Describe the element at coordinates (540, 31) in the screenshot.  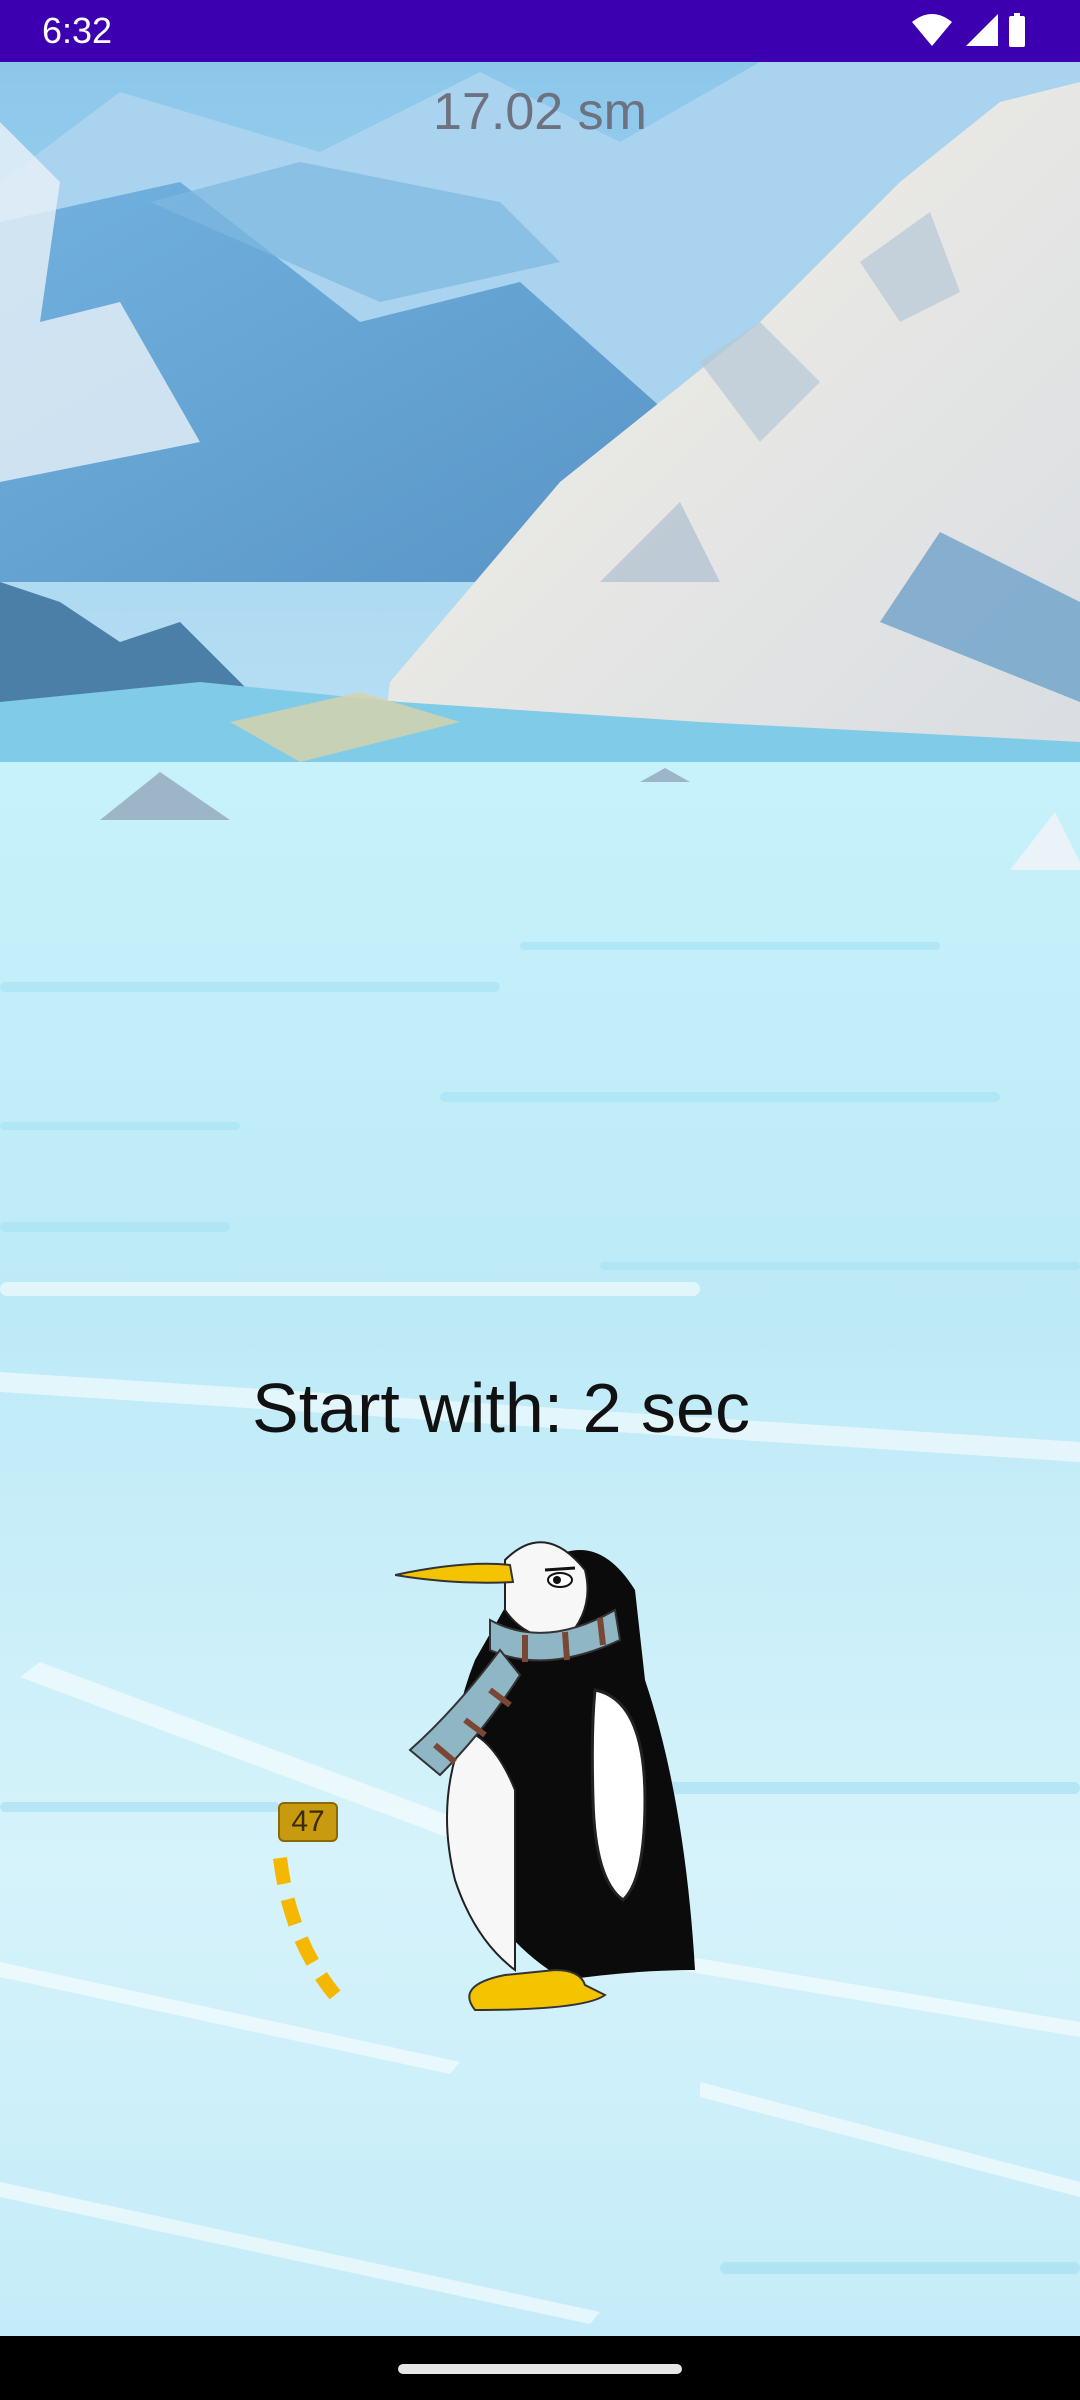
I see `status-bar: 6:32` at that location.